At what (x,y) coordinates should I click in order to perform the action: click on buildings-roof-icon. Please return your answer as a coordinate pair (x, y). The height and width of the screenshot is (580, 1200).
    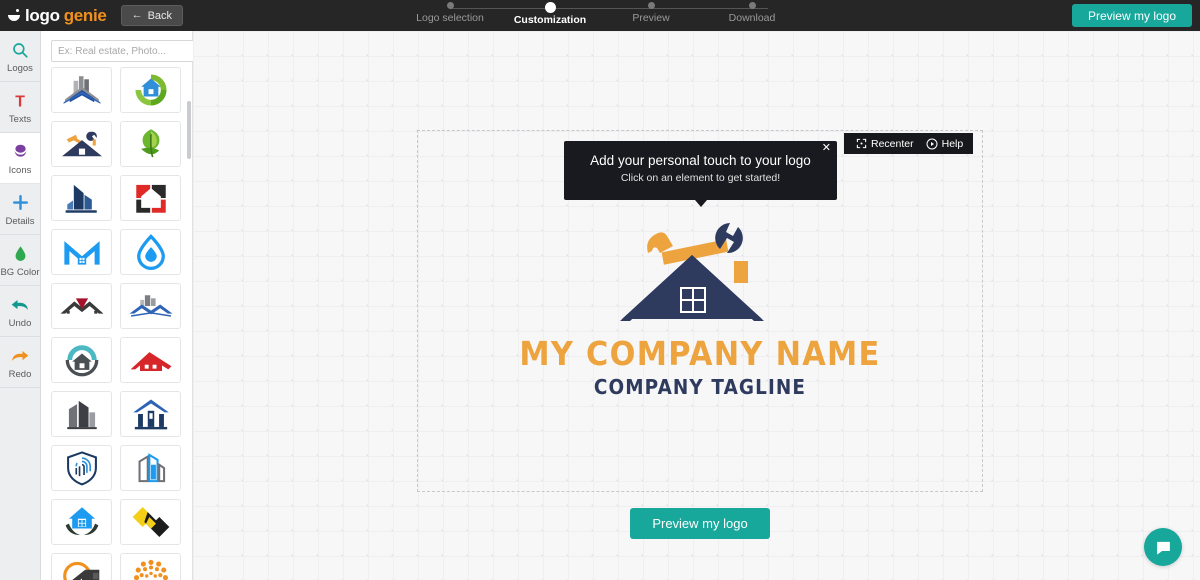
    Looking at the image, I should click on (81, 90).